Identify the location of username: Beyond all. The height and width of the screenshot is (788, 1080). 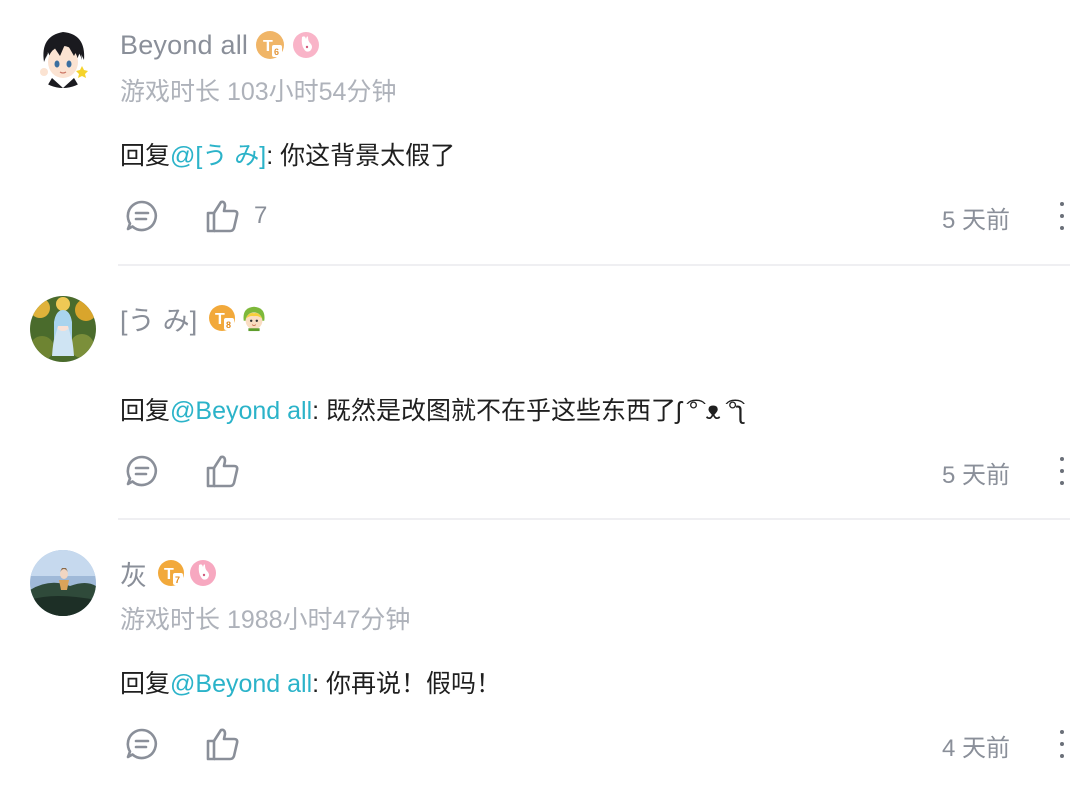
(184, 45).